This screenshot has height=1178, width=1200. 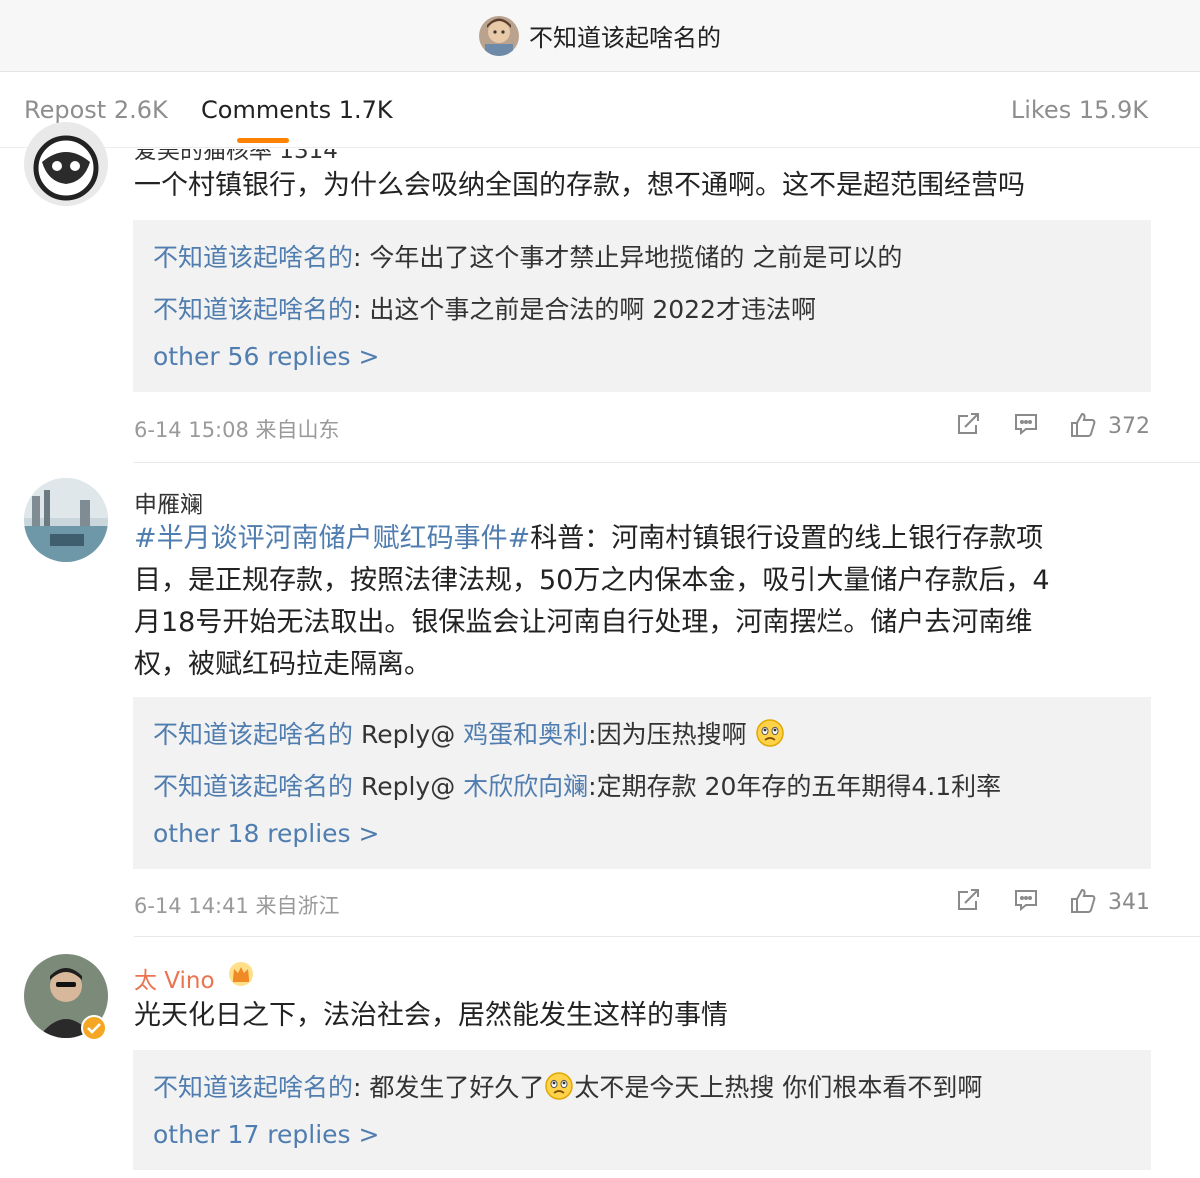 I want to click on comment-text: 光天化日之下，法治社会，居然能发生这样的事情, so click(x=431, y=1015).